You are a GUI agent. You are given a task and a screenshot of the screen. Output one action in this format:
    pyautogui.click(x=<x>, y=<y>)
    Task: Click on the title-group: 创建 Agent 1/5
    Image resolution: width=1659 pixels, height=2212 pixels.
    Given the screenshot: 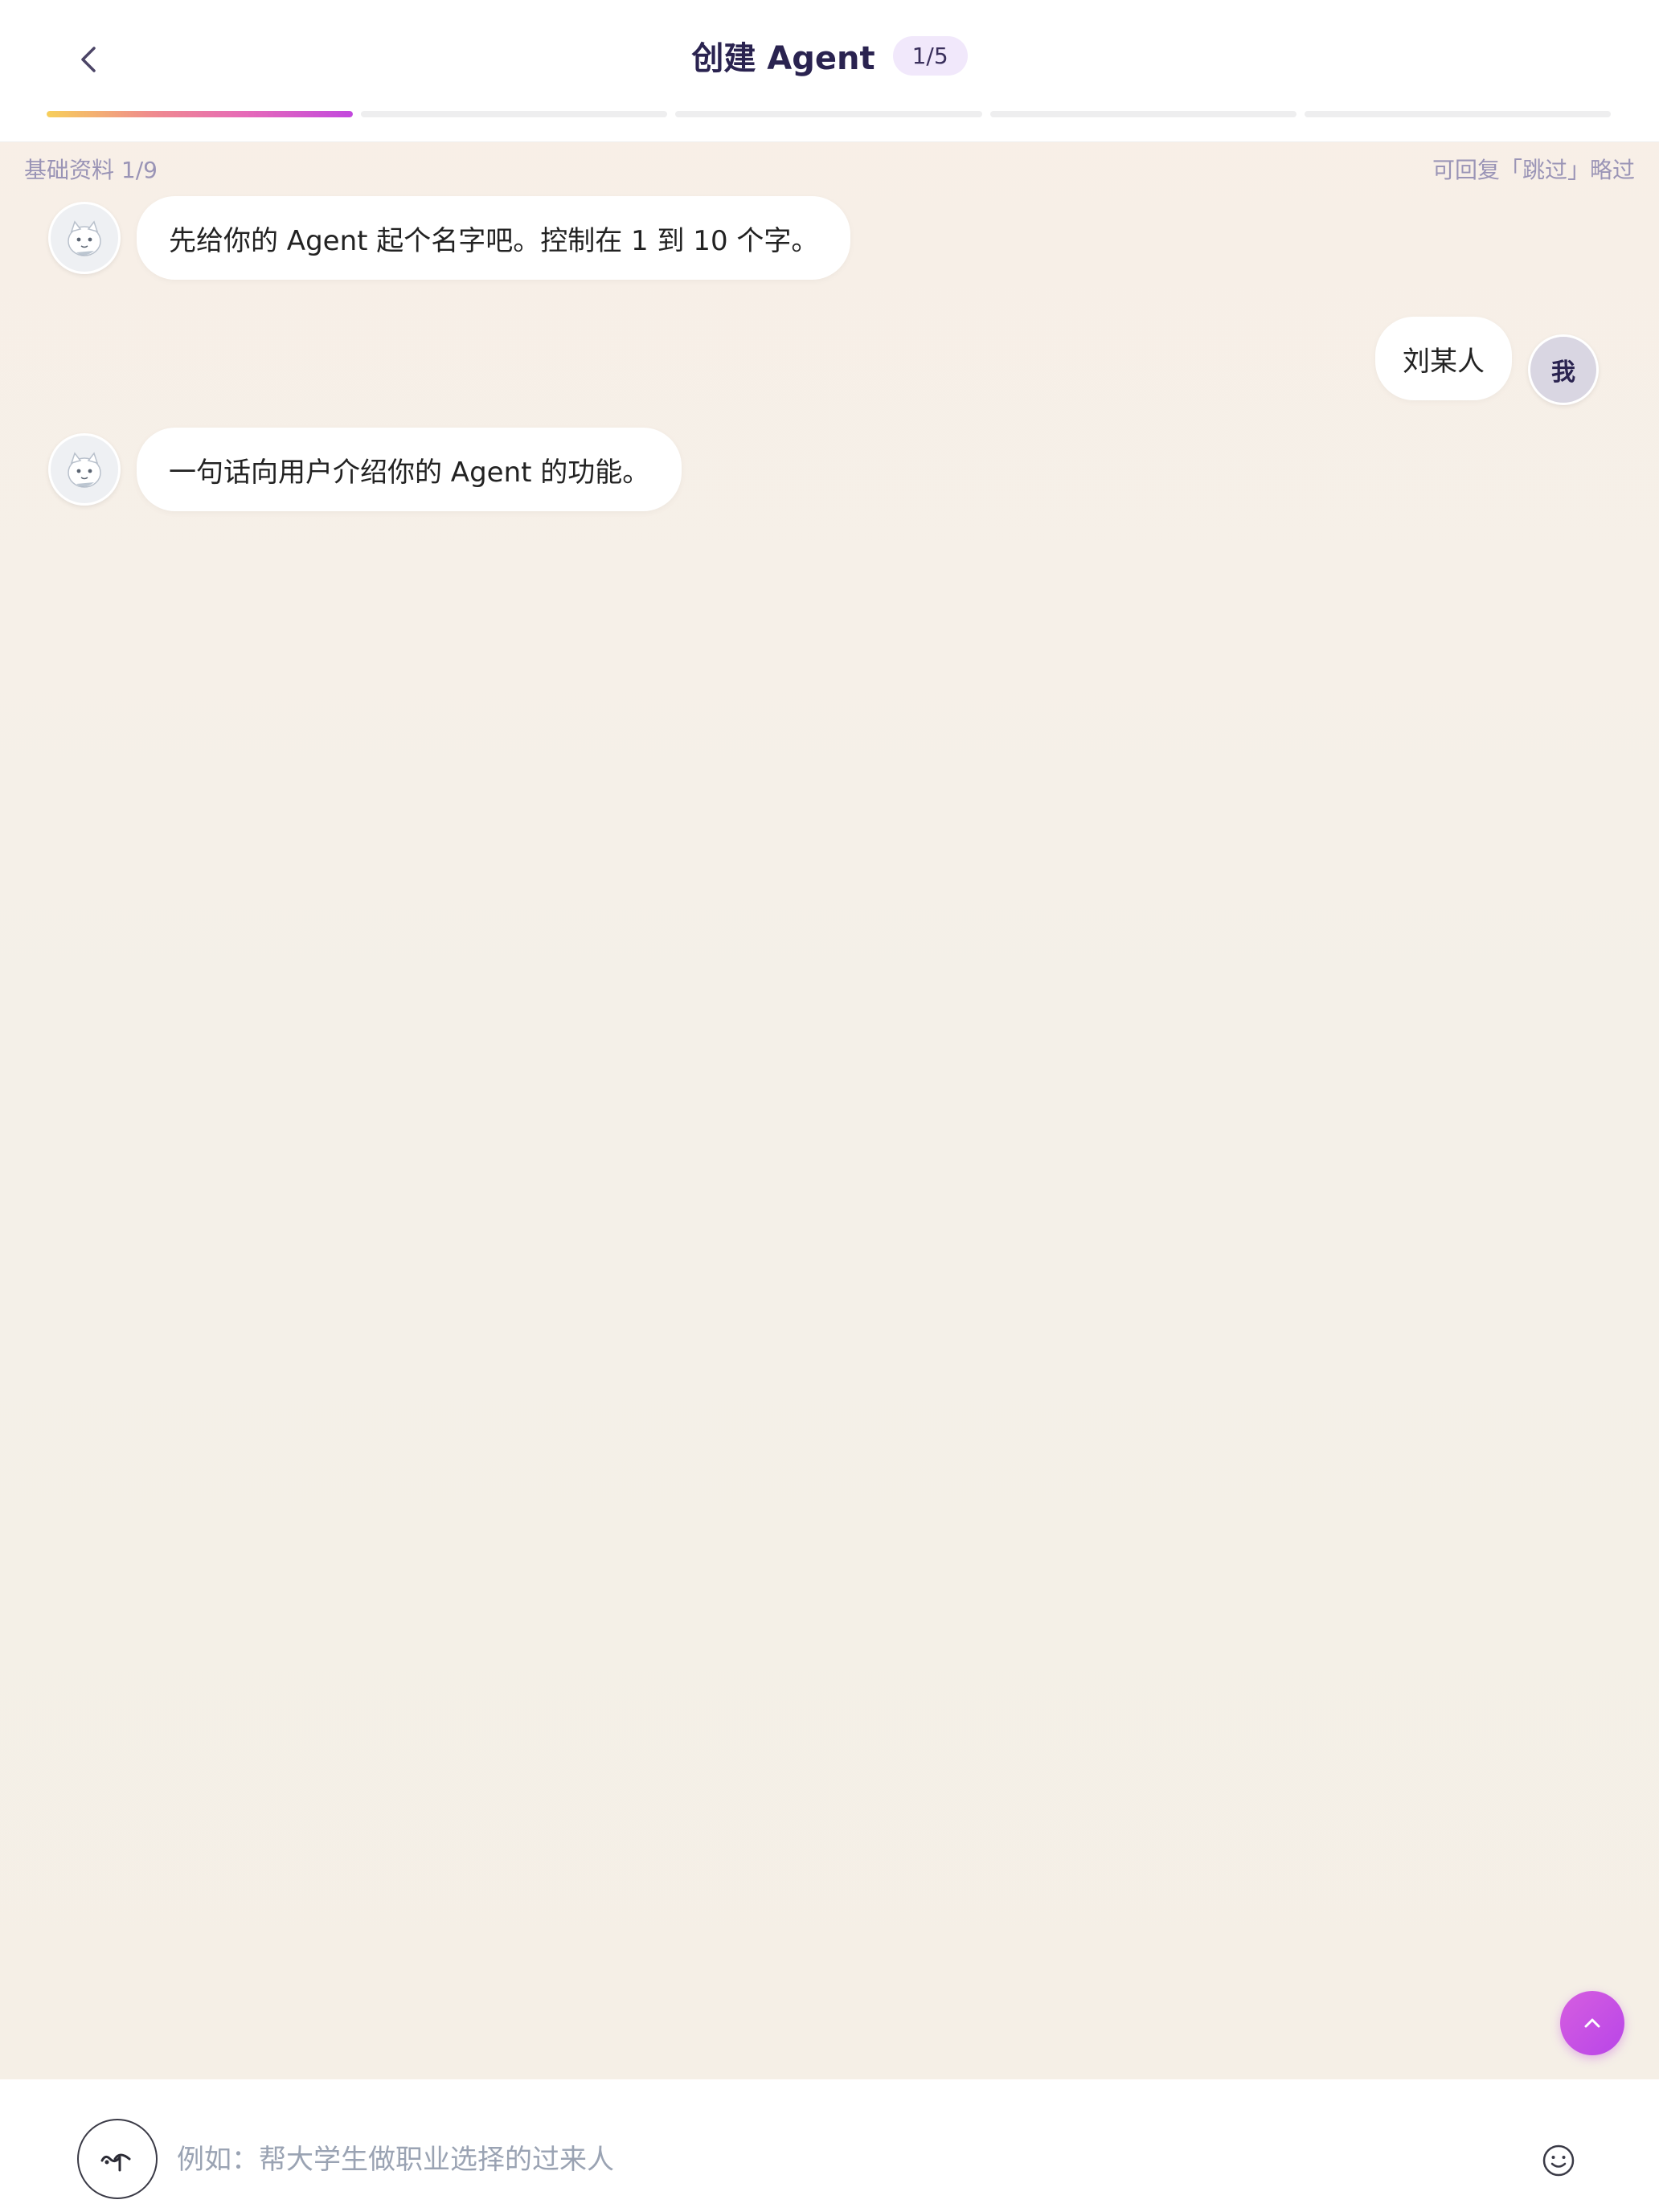 What is the action you would take?
    pyautogui.click(x=829, y=55)
    